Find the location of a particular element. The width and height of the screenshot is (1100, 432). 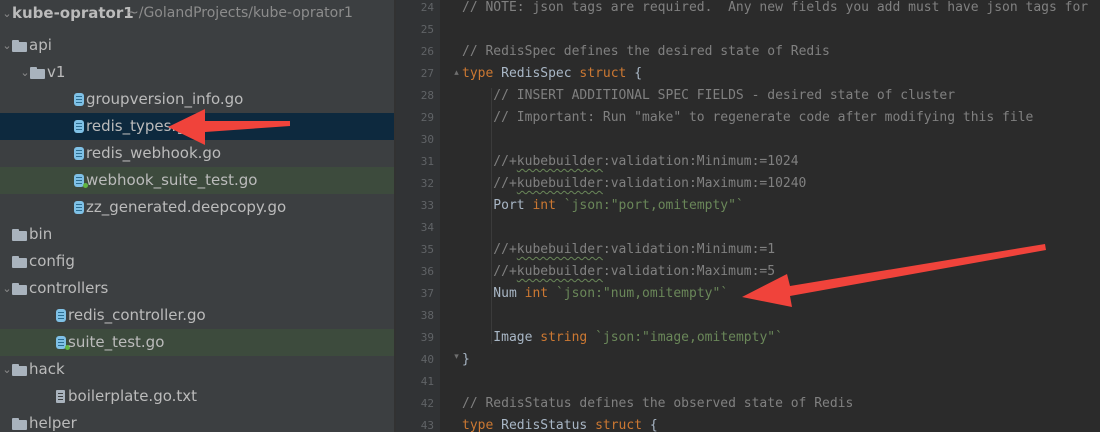

code-token: RedisStatus is located at coordinates (548, 425).